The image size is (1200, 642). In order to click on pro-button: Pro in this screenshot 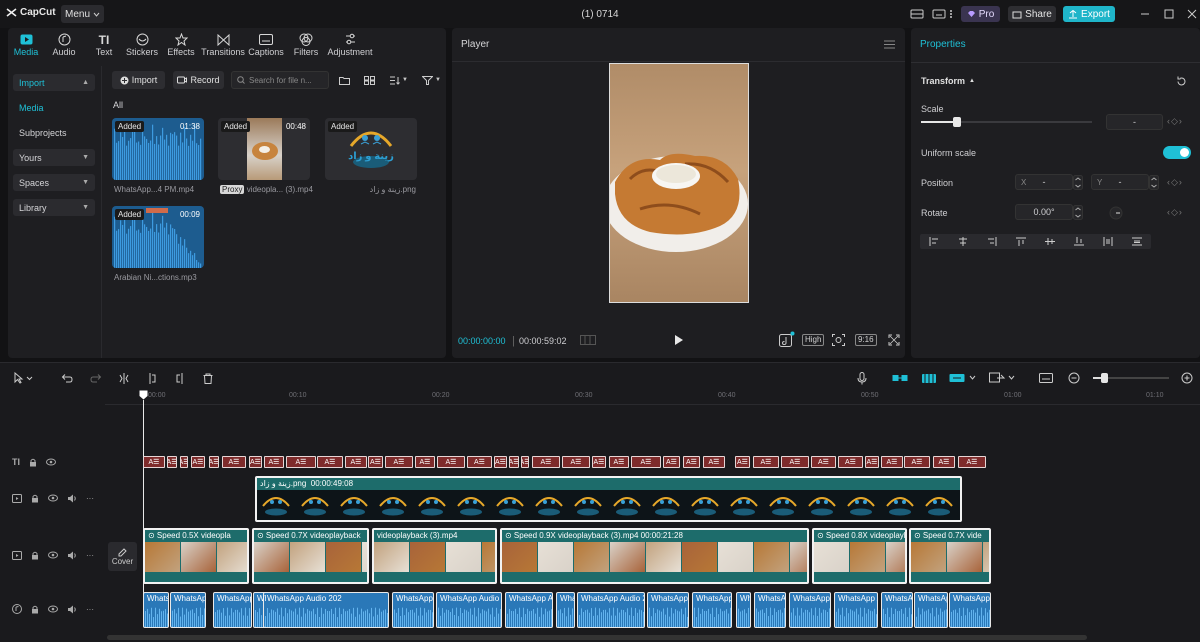, I will do `click(980, 14)`.